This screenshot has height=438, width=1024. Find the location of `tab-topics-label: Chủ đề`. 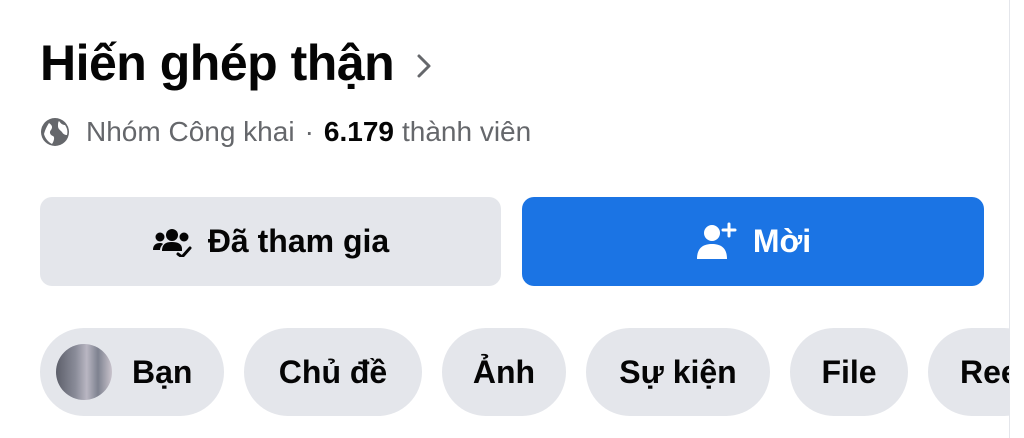

tab-topics-label: Chủ đề is located at coordinates (333, 371).